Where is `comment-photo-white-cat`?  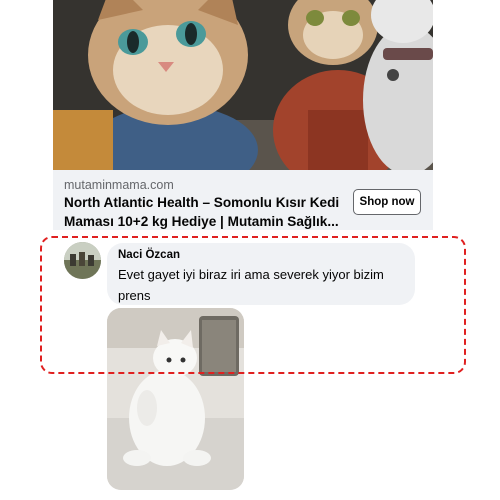 comment-photo-white-cat is located at coordinates (175, 399).